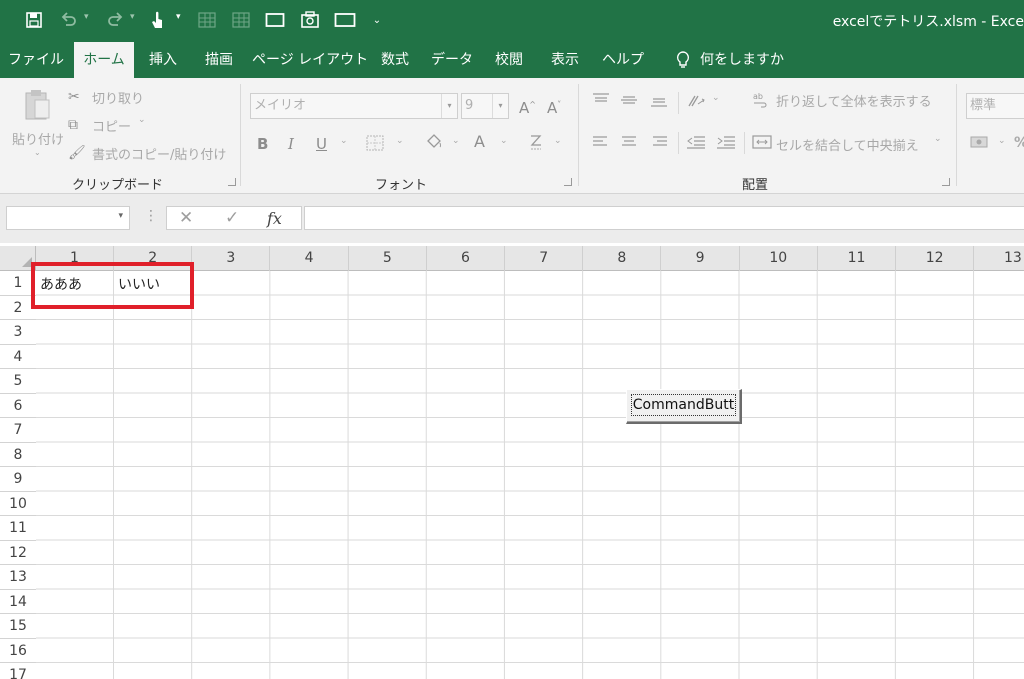 This screenshot has height=679, width=1024. What do you see at coordinates (779, 258) in the screenshot?
I see `column-header: 10` at bounding box center [779, 258].